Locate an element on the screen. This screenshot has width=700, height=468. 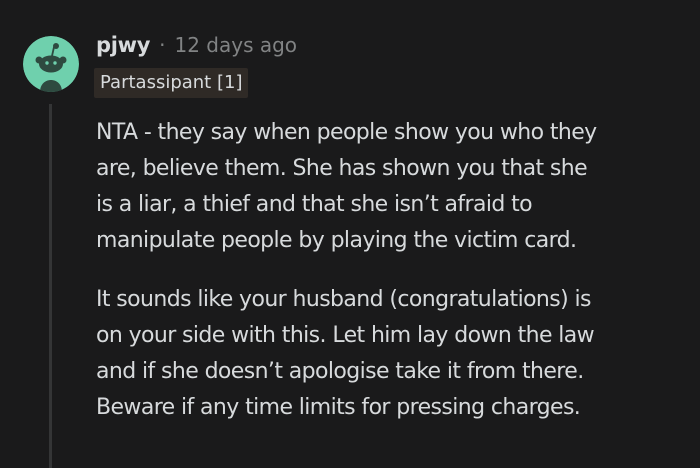
comment-header: pjwy · 12 days ago is located at coordinates (196, 45).